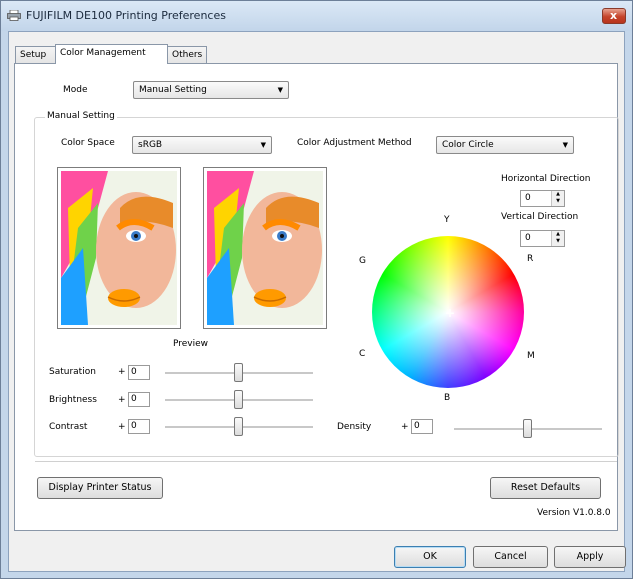 The image size is (633, 579). What do you see at coordinates (139, 426) in the screenshot?
I see `contrast-input: 0` at bounding box center [139, 426].